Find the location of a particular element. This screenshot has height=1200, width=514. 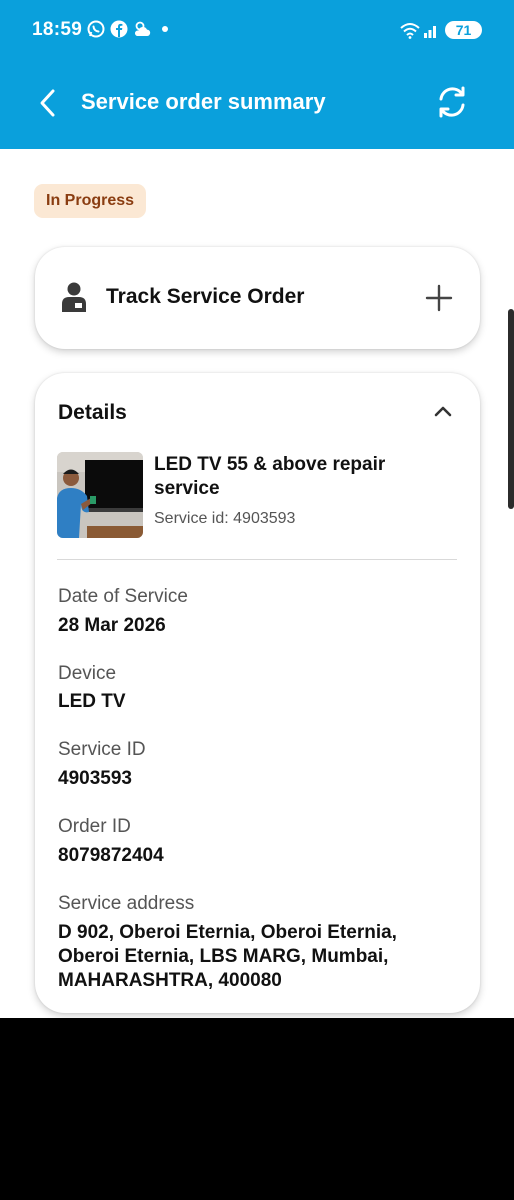

product-thumbnail is located at coordinates (100, 495).